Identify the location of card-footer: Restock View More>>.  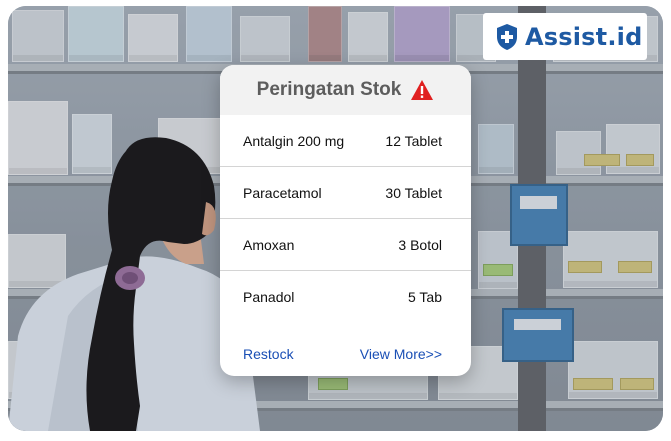
(345, 354).